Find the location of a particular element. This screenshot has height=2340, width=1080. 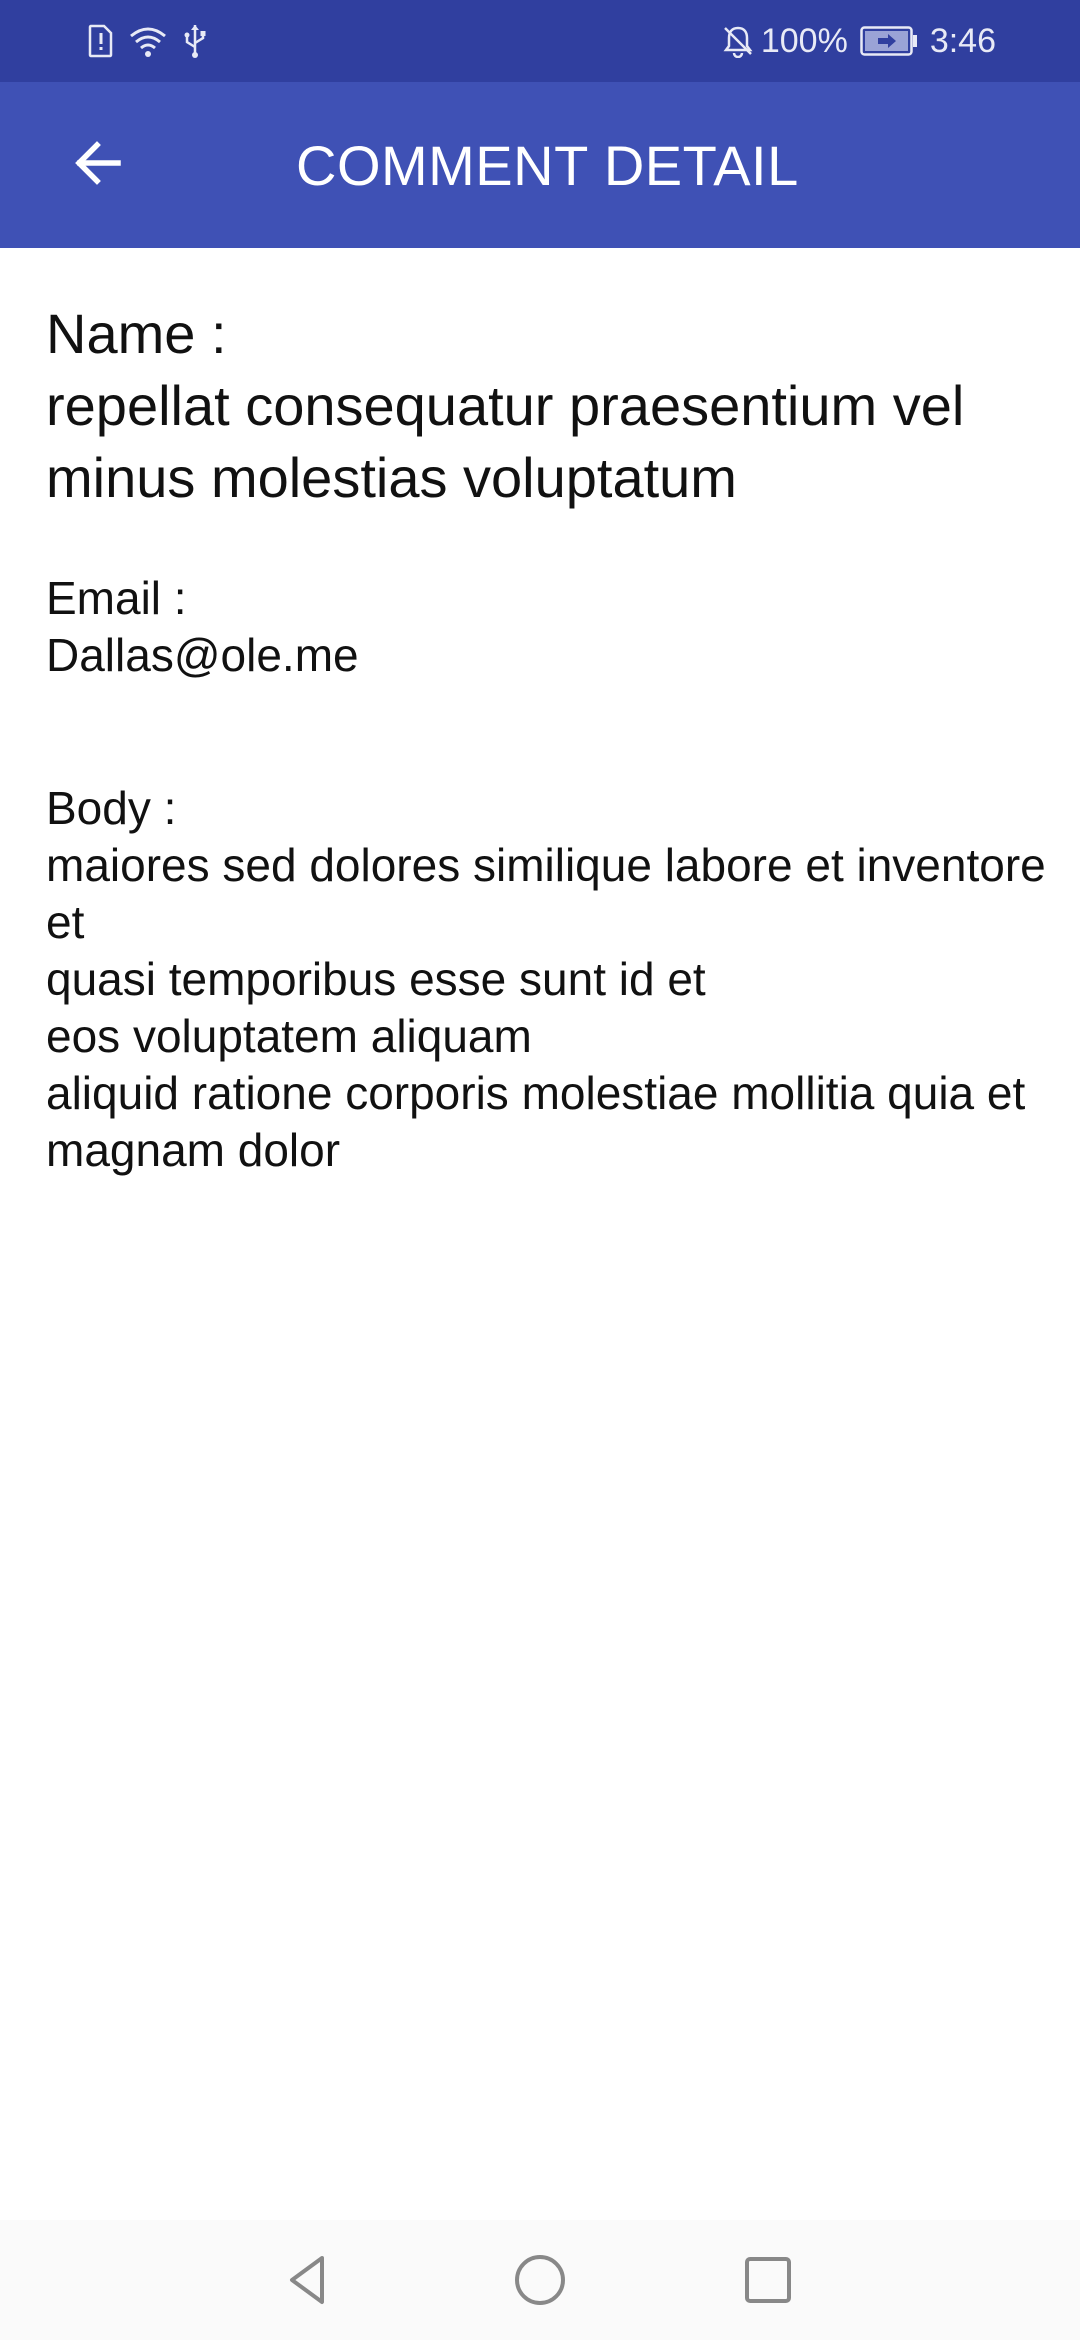

page-title: COMMENT DETAIL is located at coordinates (547, 165).